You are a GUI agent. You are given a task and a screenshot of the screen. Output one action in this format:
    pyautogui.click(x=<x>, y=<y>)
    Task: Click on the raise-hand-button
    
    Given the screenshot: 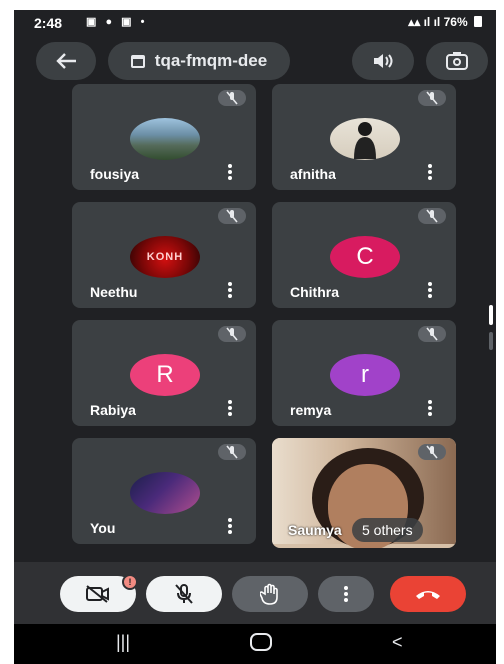 What is the action you would take?
    pyautogui.click(x=270, y=594)
    